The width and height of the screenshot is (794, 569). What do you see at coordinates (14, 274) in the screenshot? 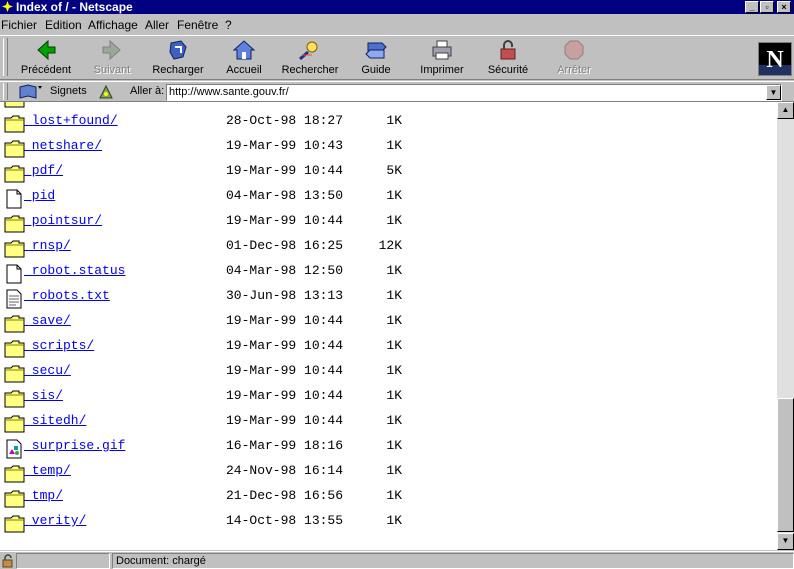
I see `file-icon` at bounding box center [14, 274].